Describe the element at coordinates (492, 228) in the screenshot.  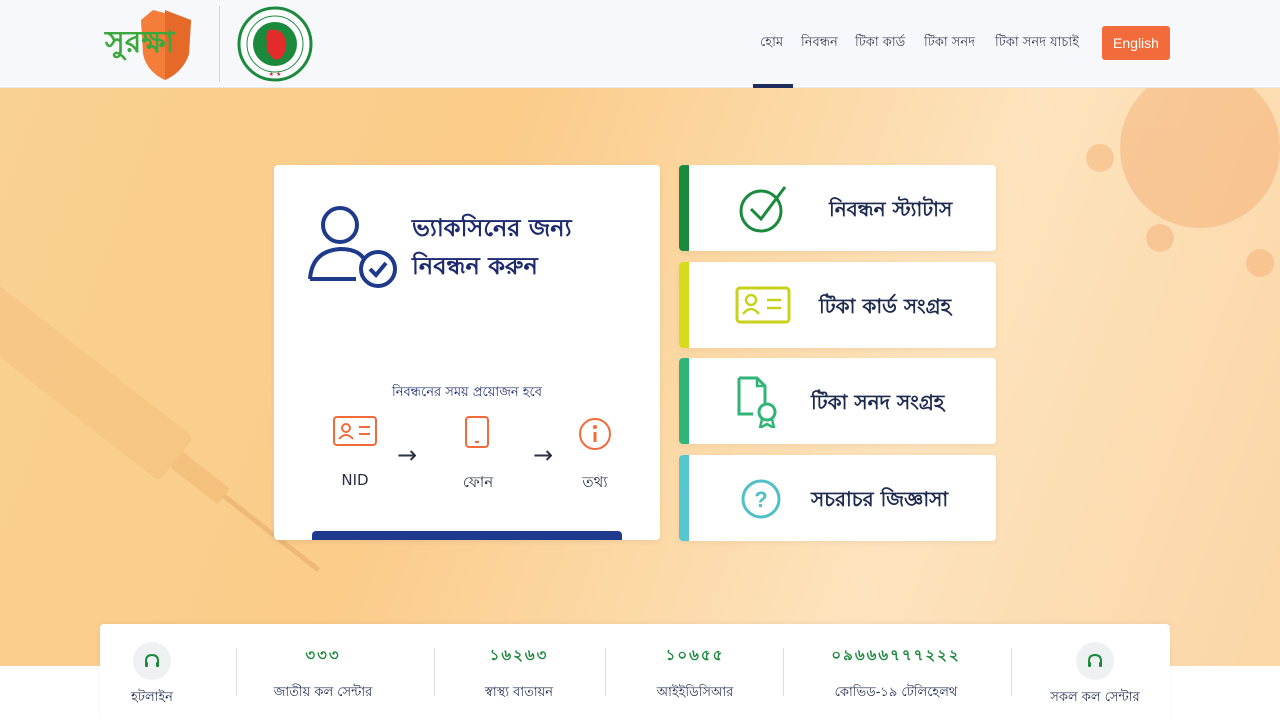
I see `register-title-line1: ভ্যাকসিনের জন্য` at that location.